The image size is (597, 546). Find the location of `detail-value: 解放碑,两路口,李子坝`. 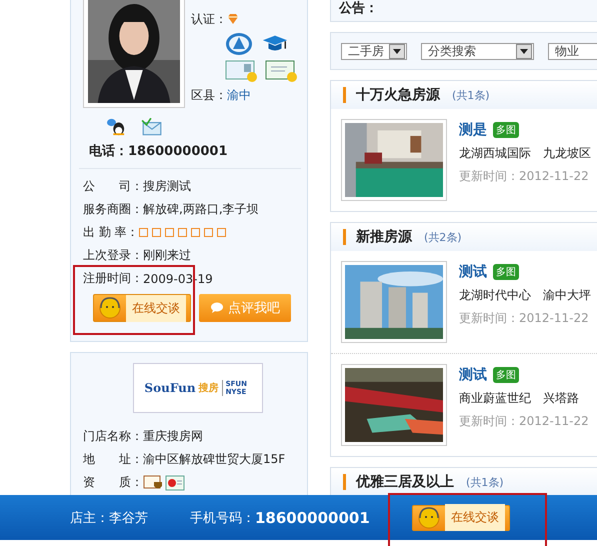

detail-value: 解放碑,两路口,李子坝 is located at coordinates (201, 209).